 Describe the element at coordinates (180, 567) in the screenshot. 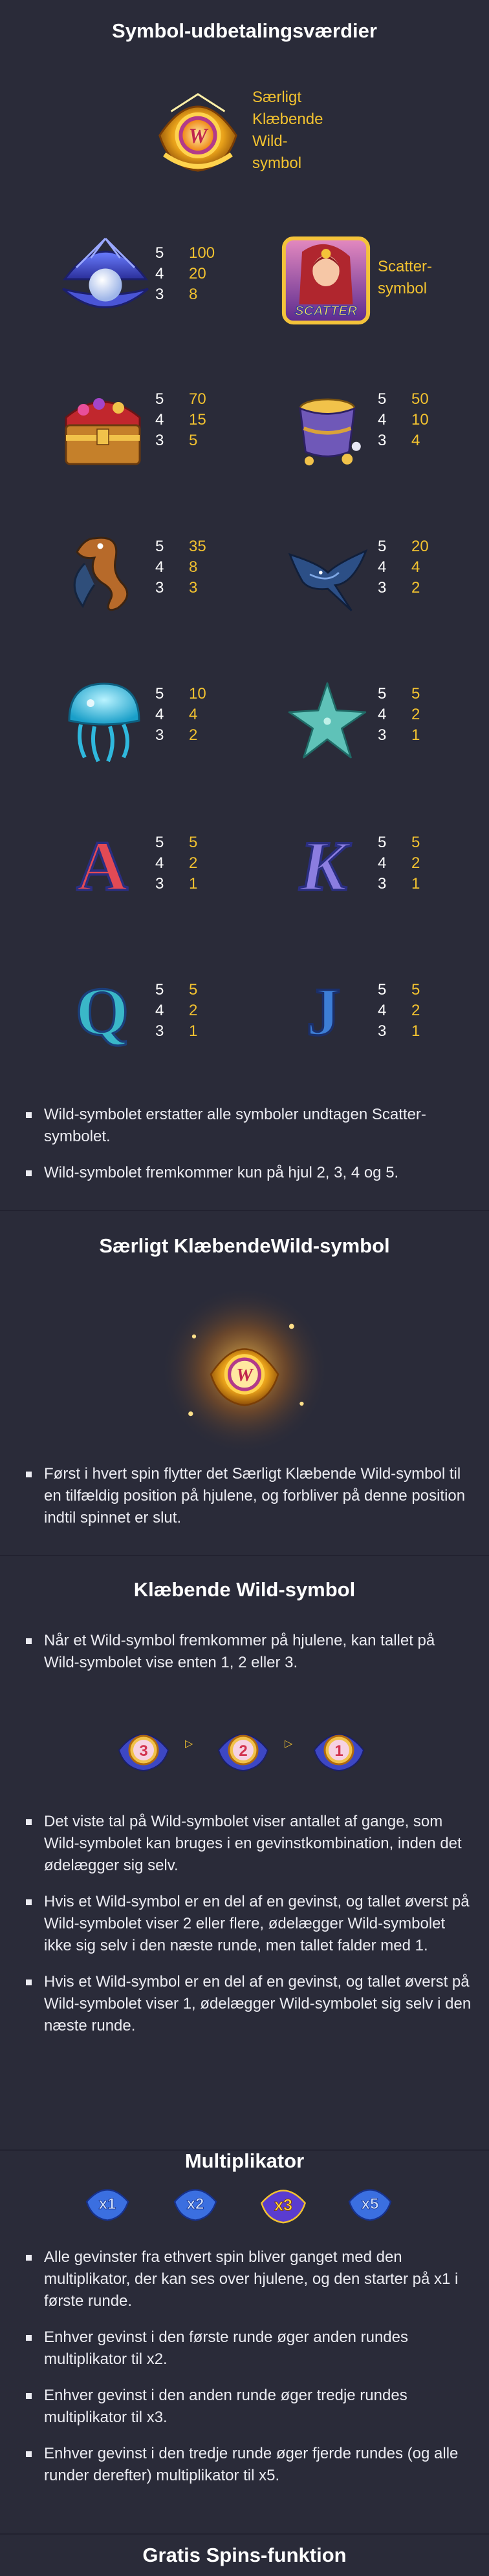

I see `seahorse-payouts: 5 35 48 33` at that location.